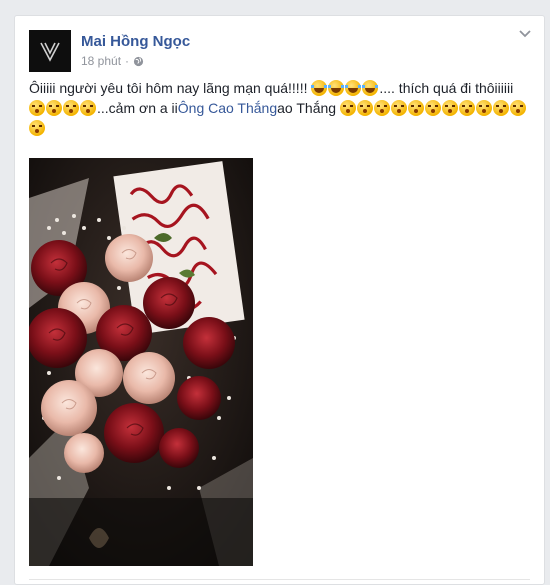 The height and width of the screenshot is (585, 550). Describe the element at coordinates (227, 108) in the screenshot. I see `mention-link: Ông Cao Thắng` at that location.